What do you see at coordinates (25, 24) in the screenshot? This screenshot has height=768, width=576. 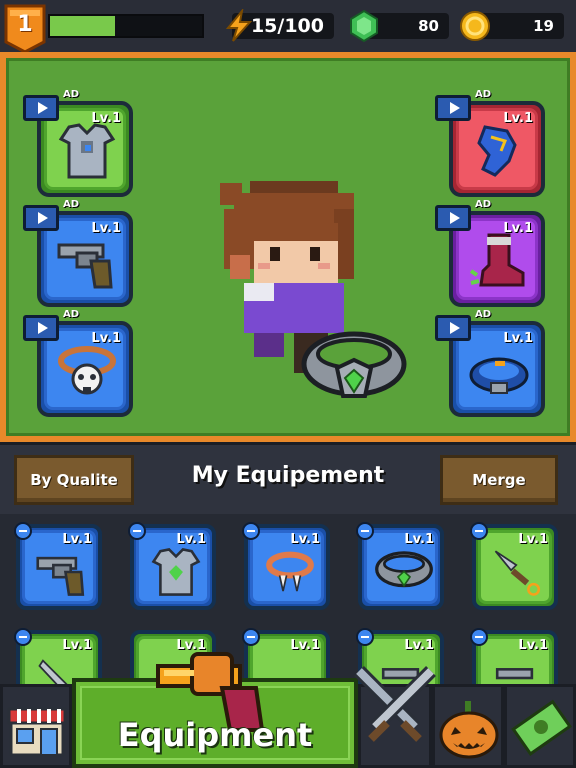 I see `player-level: 1` at bounding box center [25, 24].